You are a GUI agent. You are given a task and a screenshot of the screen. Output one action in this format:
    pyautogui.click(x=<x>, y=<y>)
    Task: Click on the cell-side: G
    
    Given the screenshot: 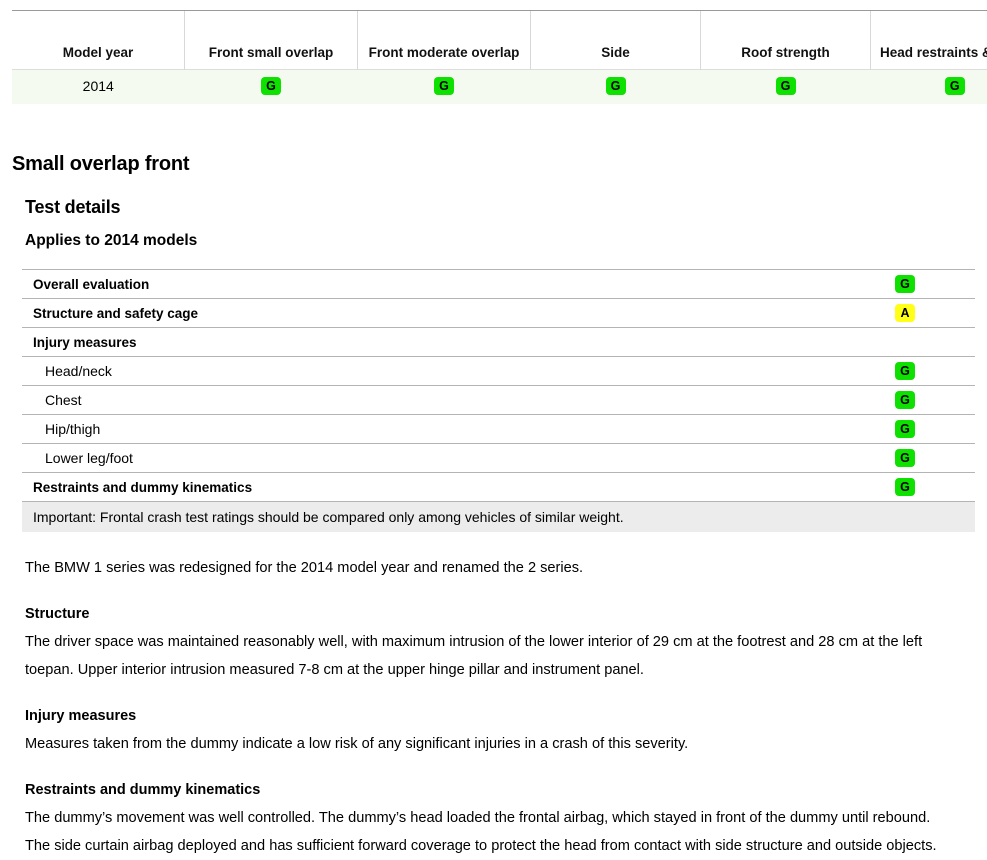 What is the action you would take?
    pyautogui.click(x=616, y=87)
    